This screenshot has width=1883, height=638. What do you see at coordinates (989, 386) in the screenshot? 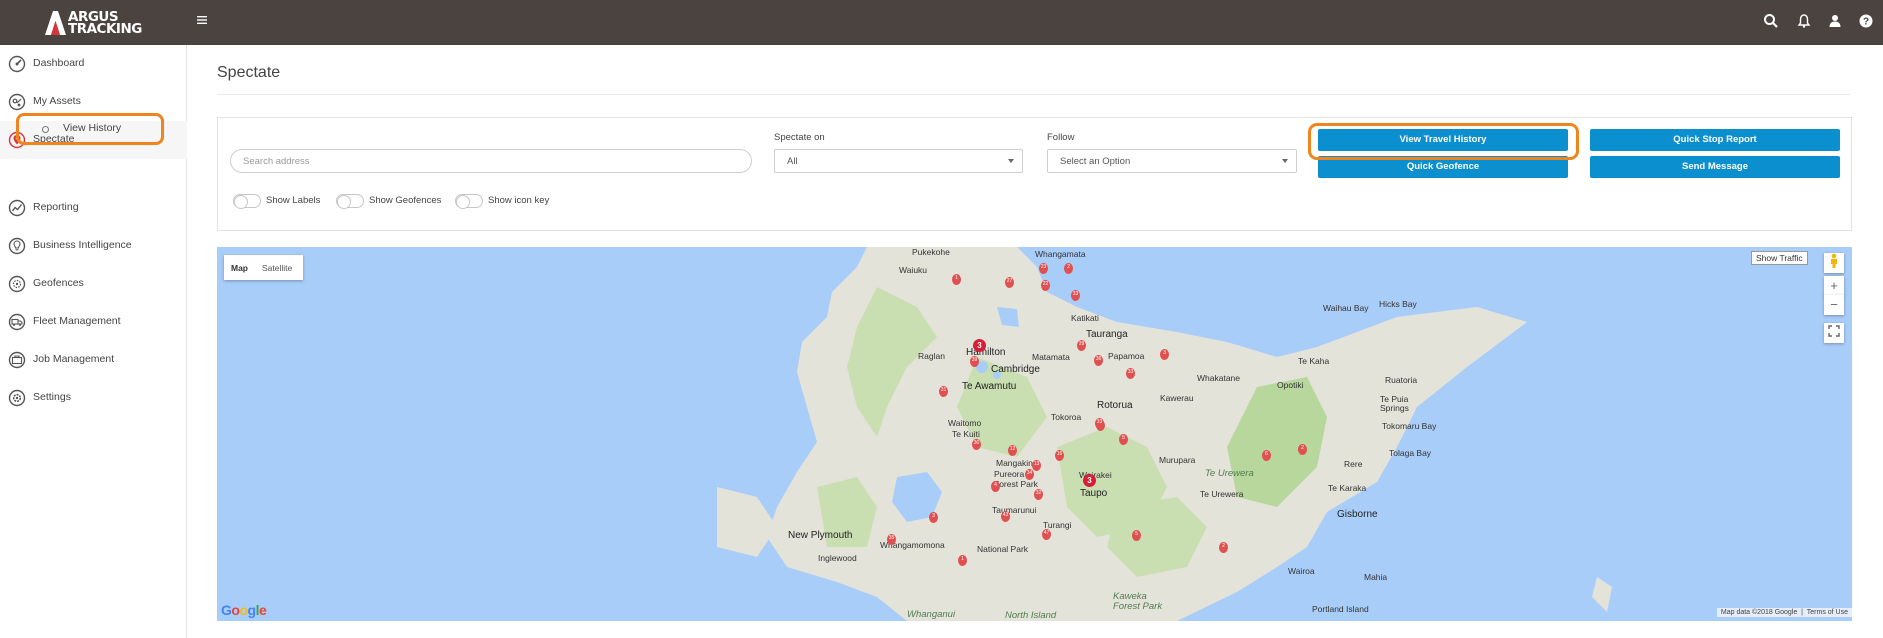
I see `place-label: Te Awamutu` at bounding box center [989, 386].